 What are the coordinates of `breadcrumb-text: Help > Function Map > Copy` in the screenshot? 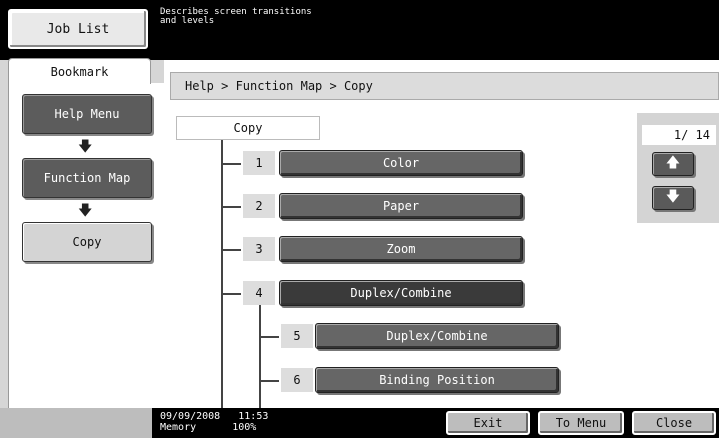 It's located at (279, 86).